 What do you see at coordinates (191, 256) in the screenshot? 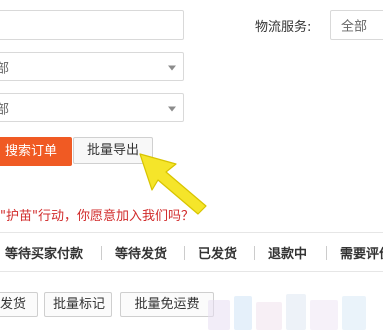
I see `order-status-tabs: 等待买家付款 等待发货 已发货 退款中 需要评价` at bounding box center [191, 256].